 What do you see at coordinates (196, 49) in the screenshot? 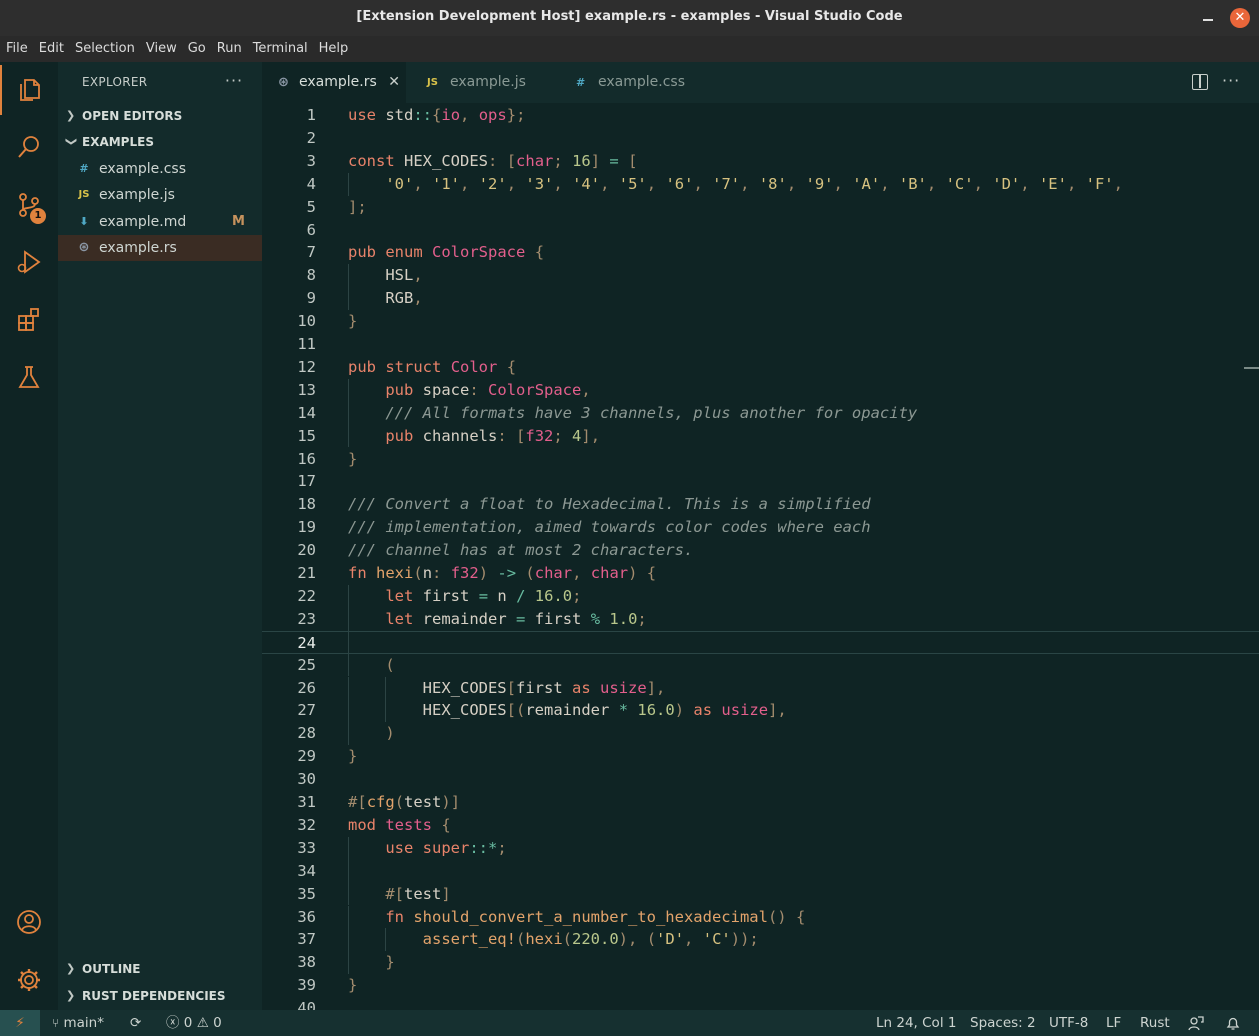
I see `menu-go: Go` at bounding box center [196, 49].